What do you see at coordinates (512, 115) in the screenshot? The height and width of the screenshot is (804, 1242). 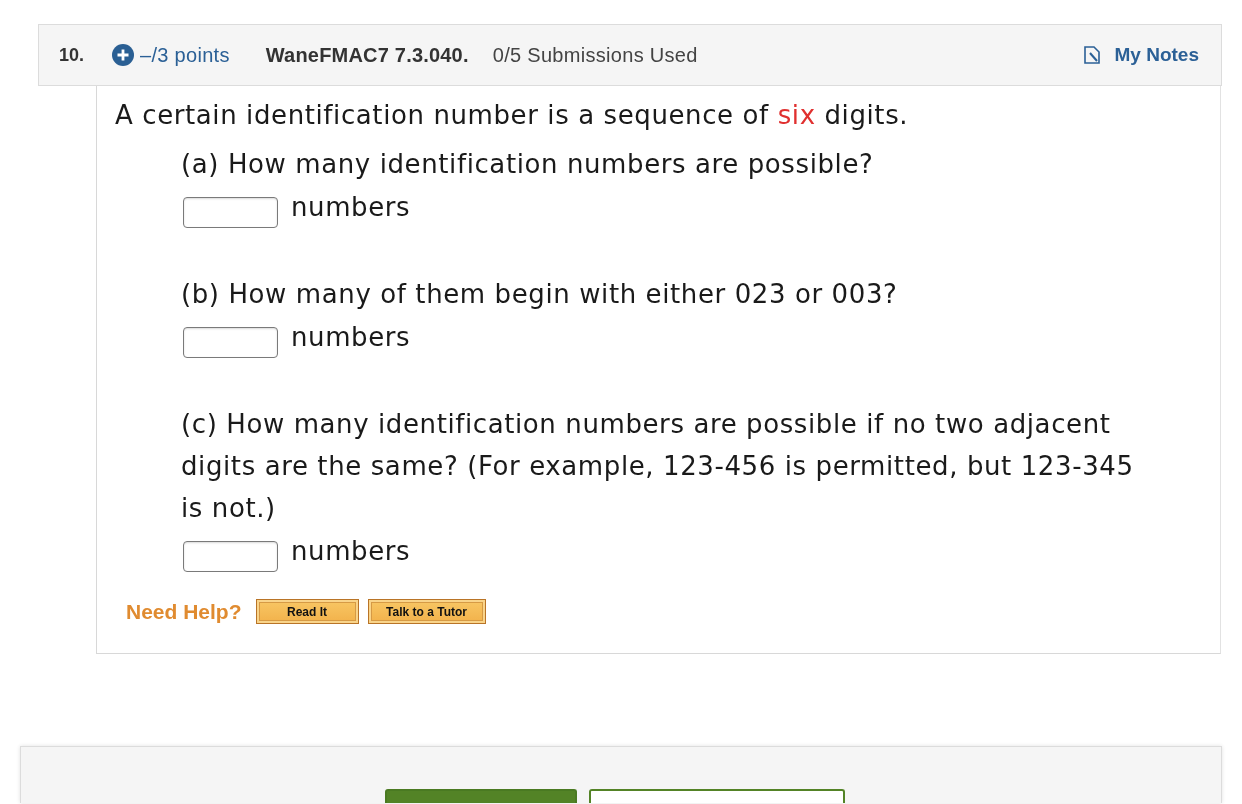 I see `question-prompt: A certain identification number is a sequence of six digits.` at bounding box center [512, 115].